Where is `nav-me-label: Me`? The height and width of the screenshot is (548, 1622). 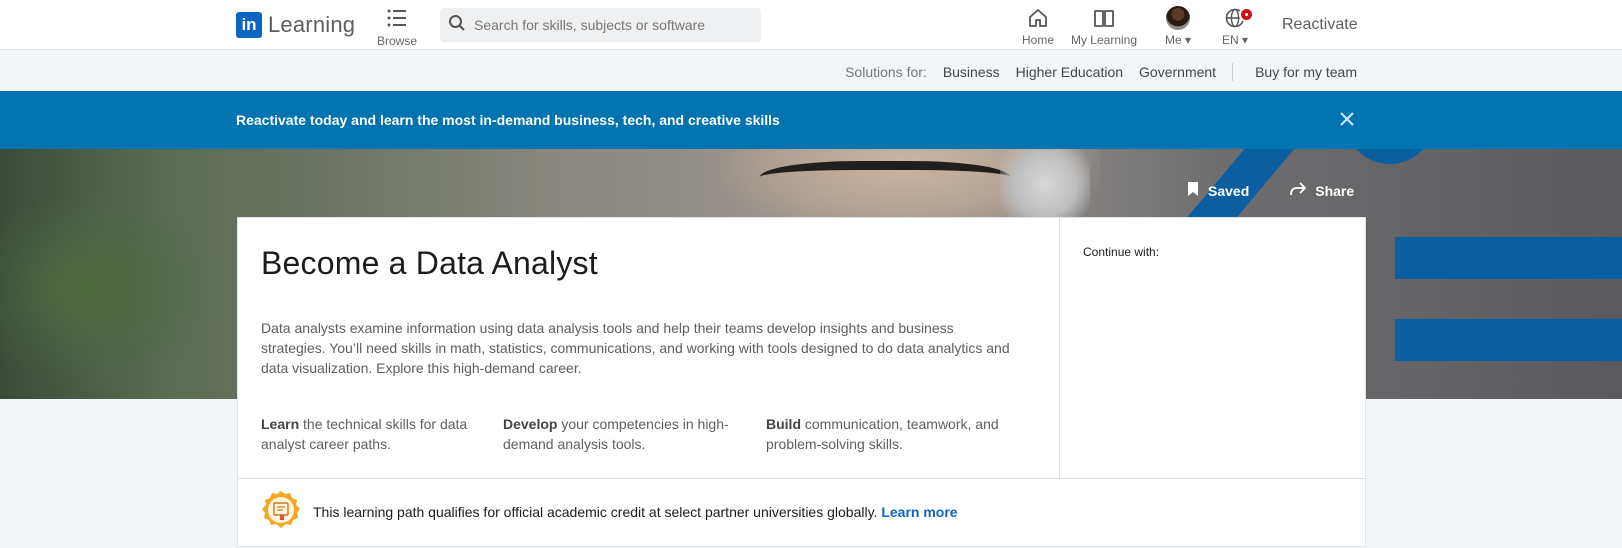 nav-me-label: Me is located at coordinates (1173, 40).